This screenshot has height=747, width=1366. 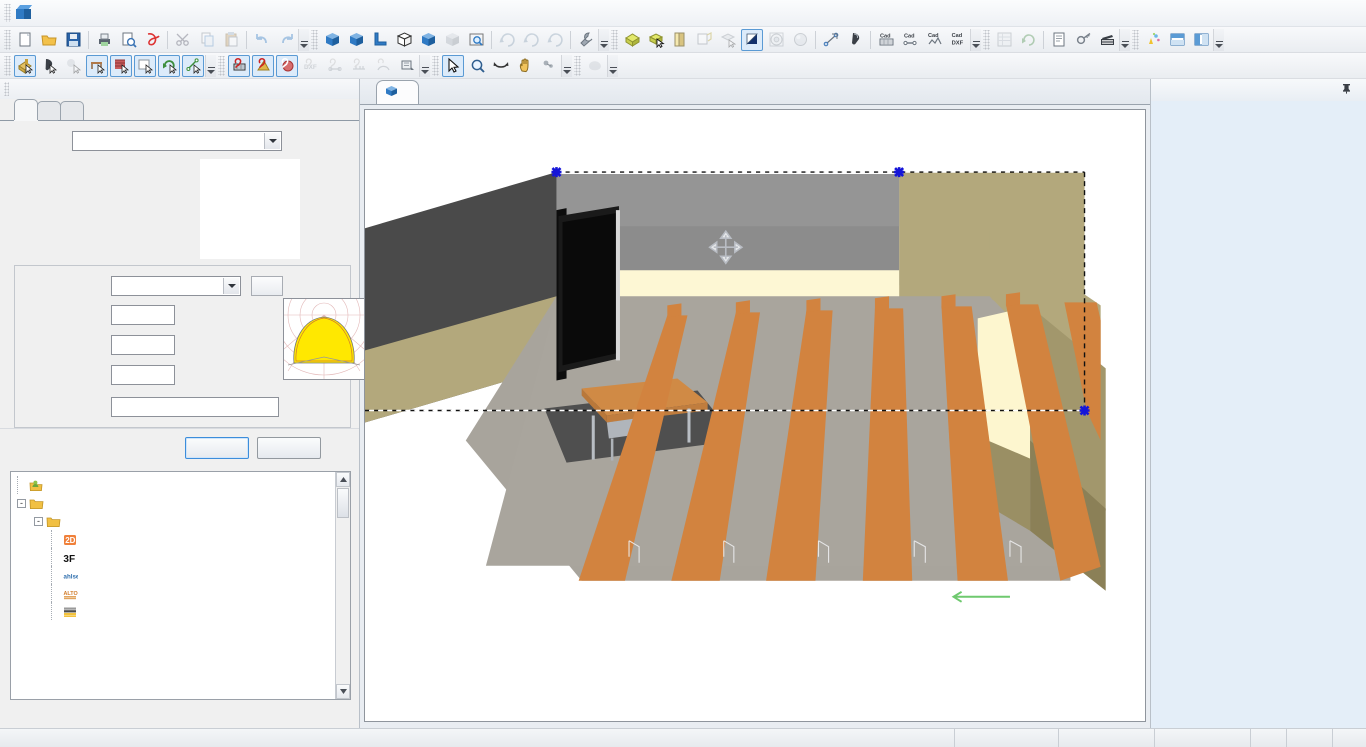 I want to click on walk-tool-button, so click(x=549, y=66).